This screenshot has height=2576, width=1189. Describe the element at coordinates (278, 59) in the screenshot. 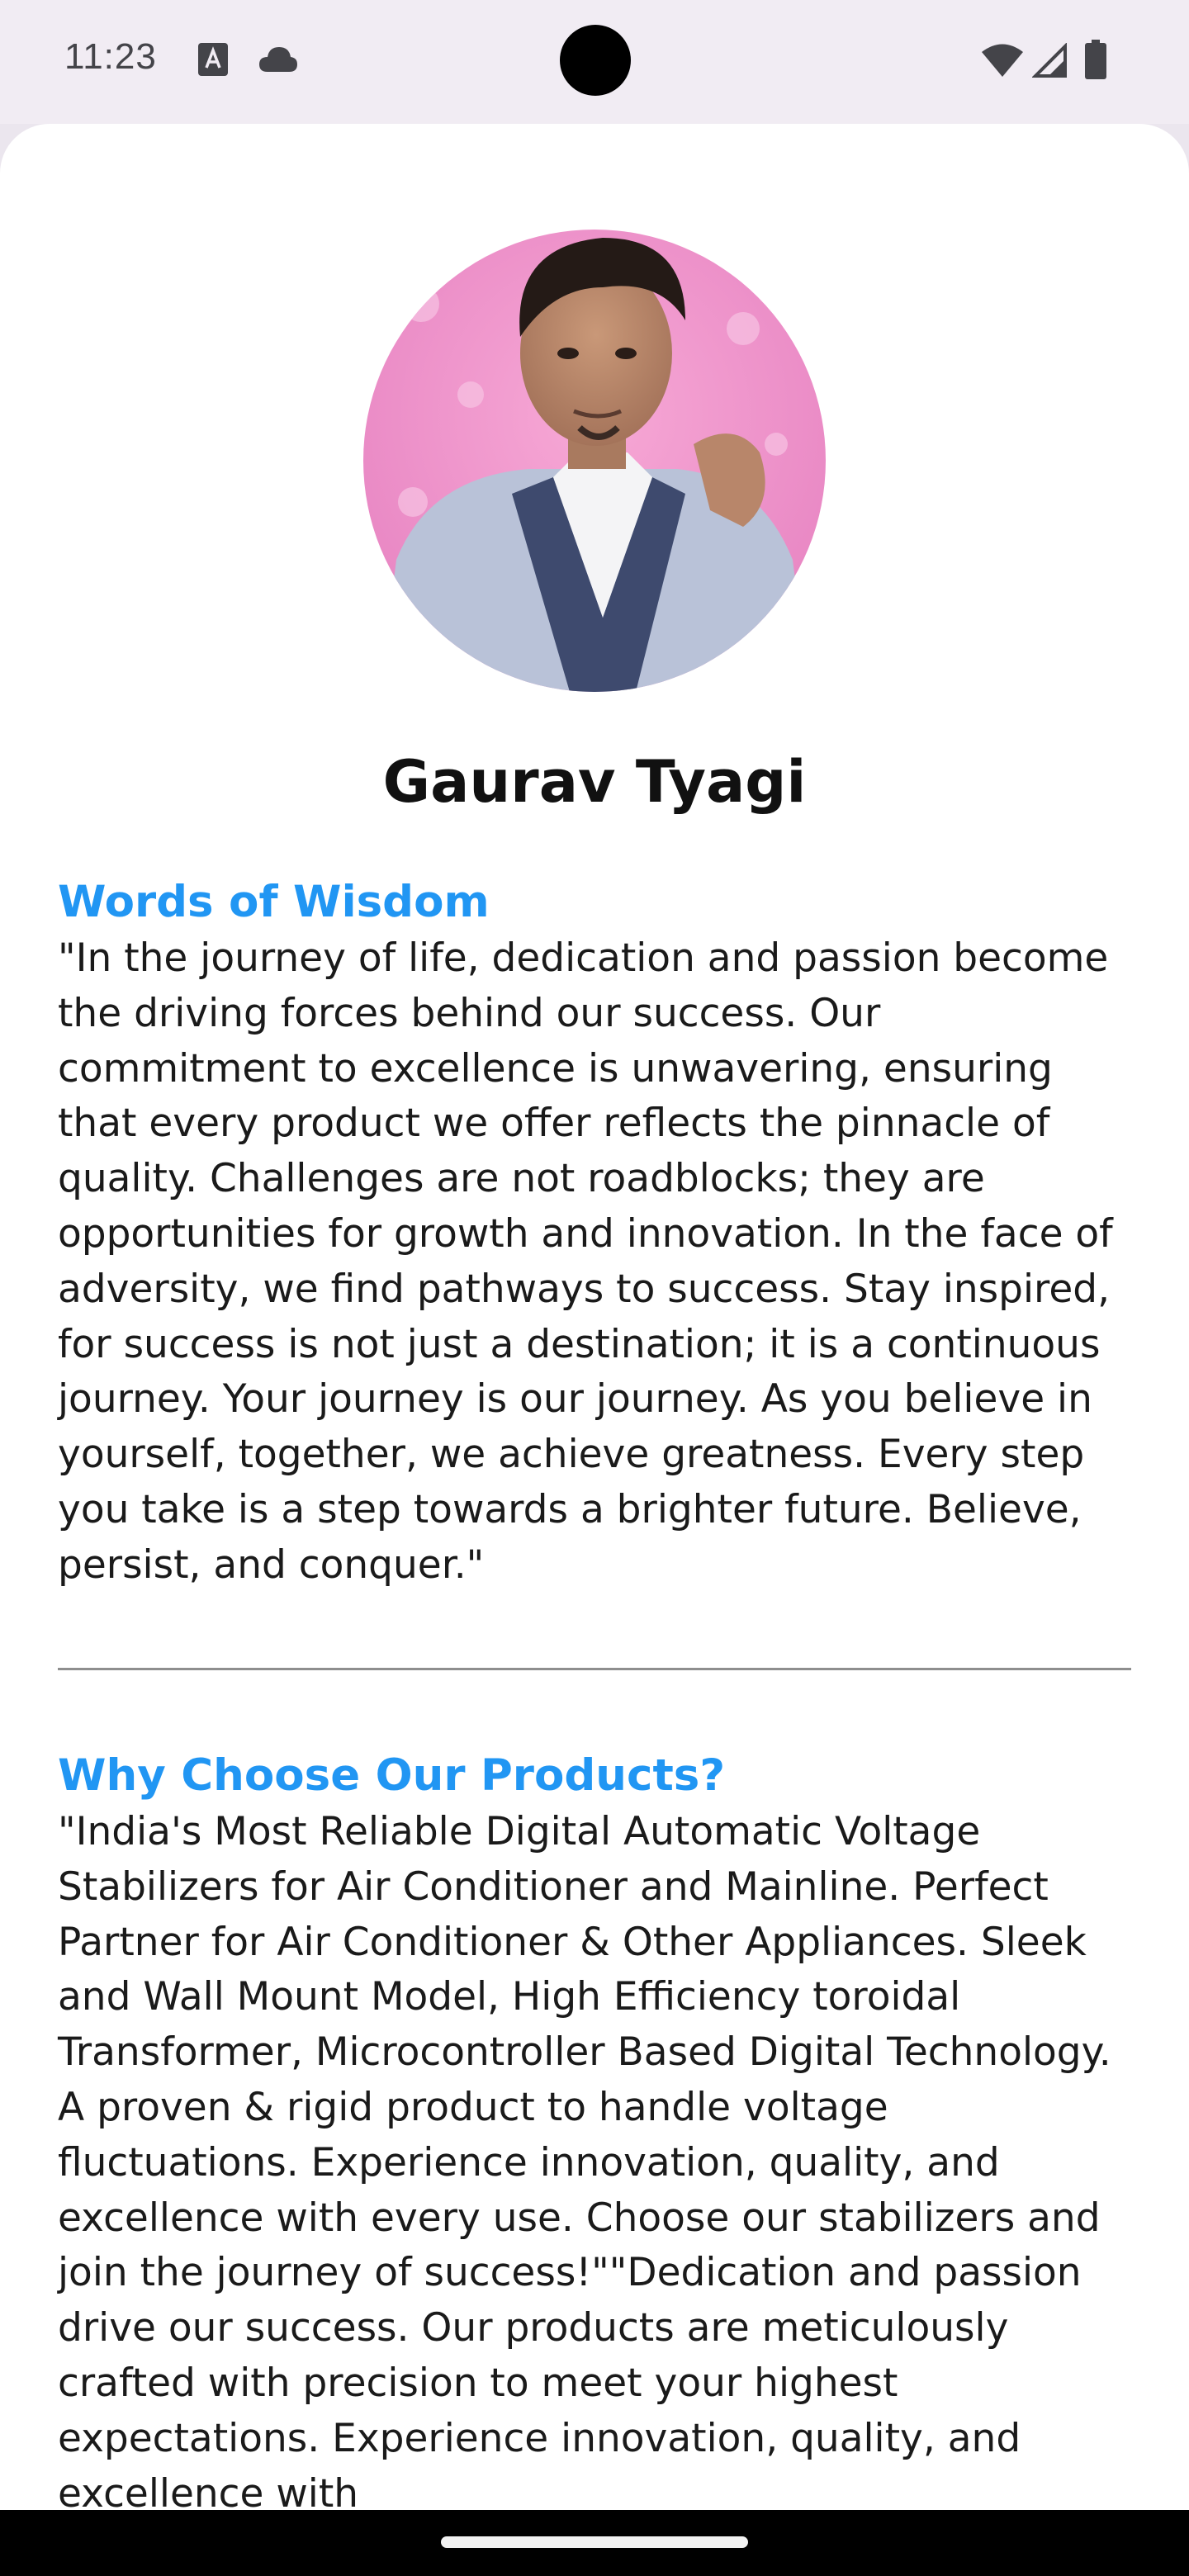

I see `cloud-notification-icon` at that location.